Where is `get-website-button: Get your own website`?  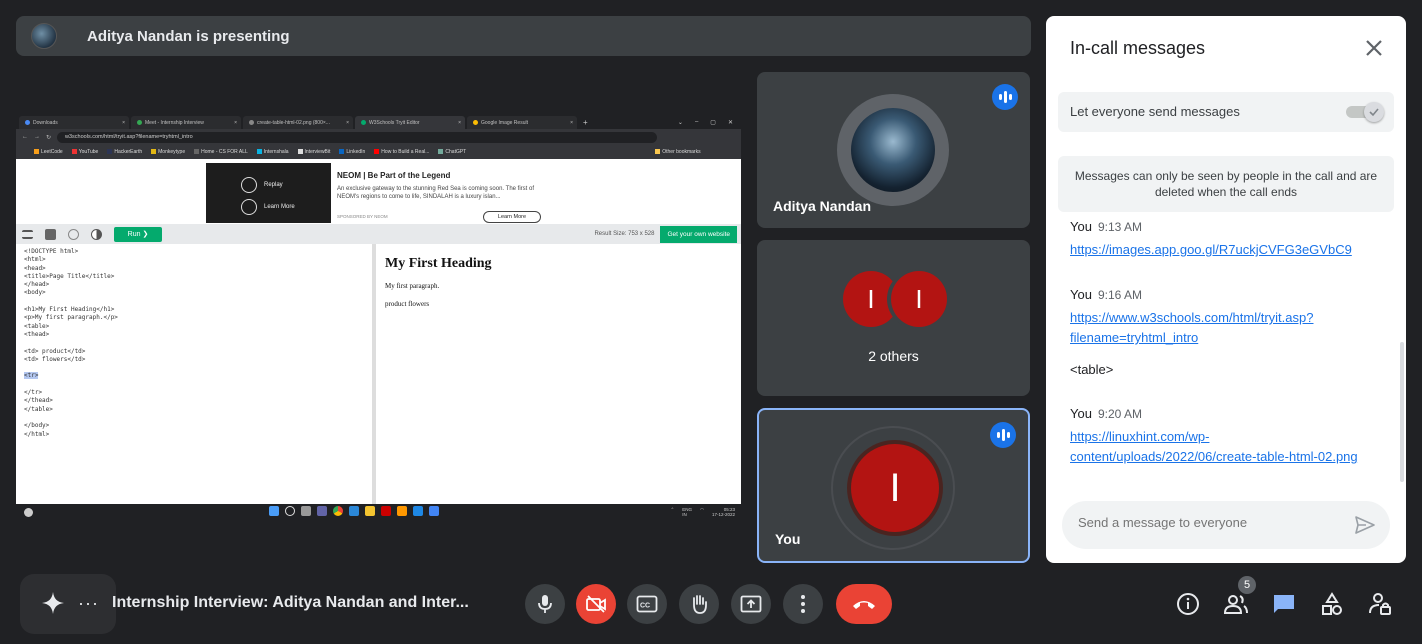 get-website-button: Get your own website is located at coordinates (698, 234).